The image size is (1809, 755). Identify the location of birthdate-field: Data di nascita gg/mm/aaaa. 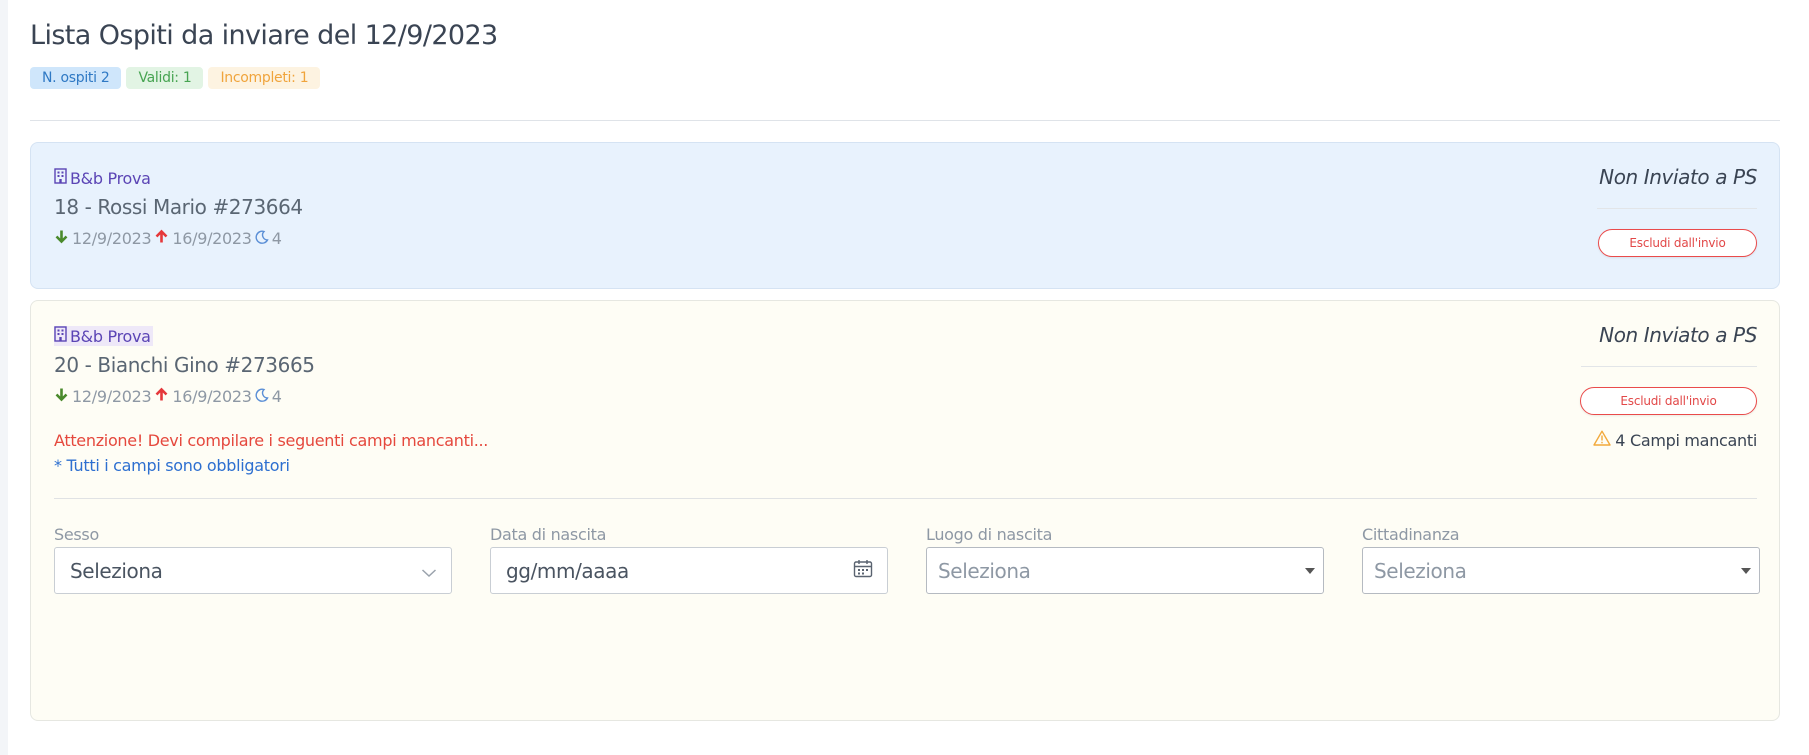
(689, 559).